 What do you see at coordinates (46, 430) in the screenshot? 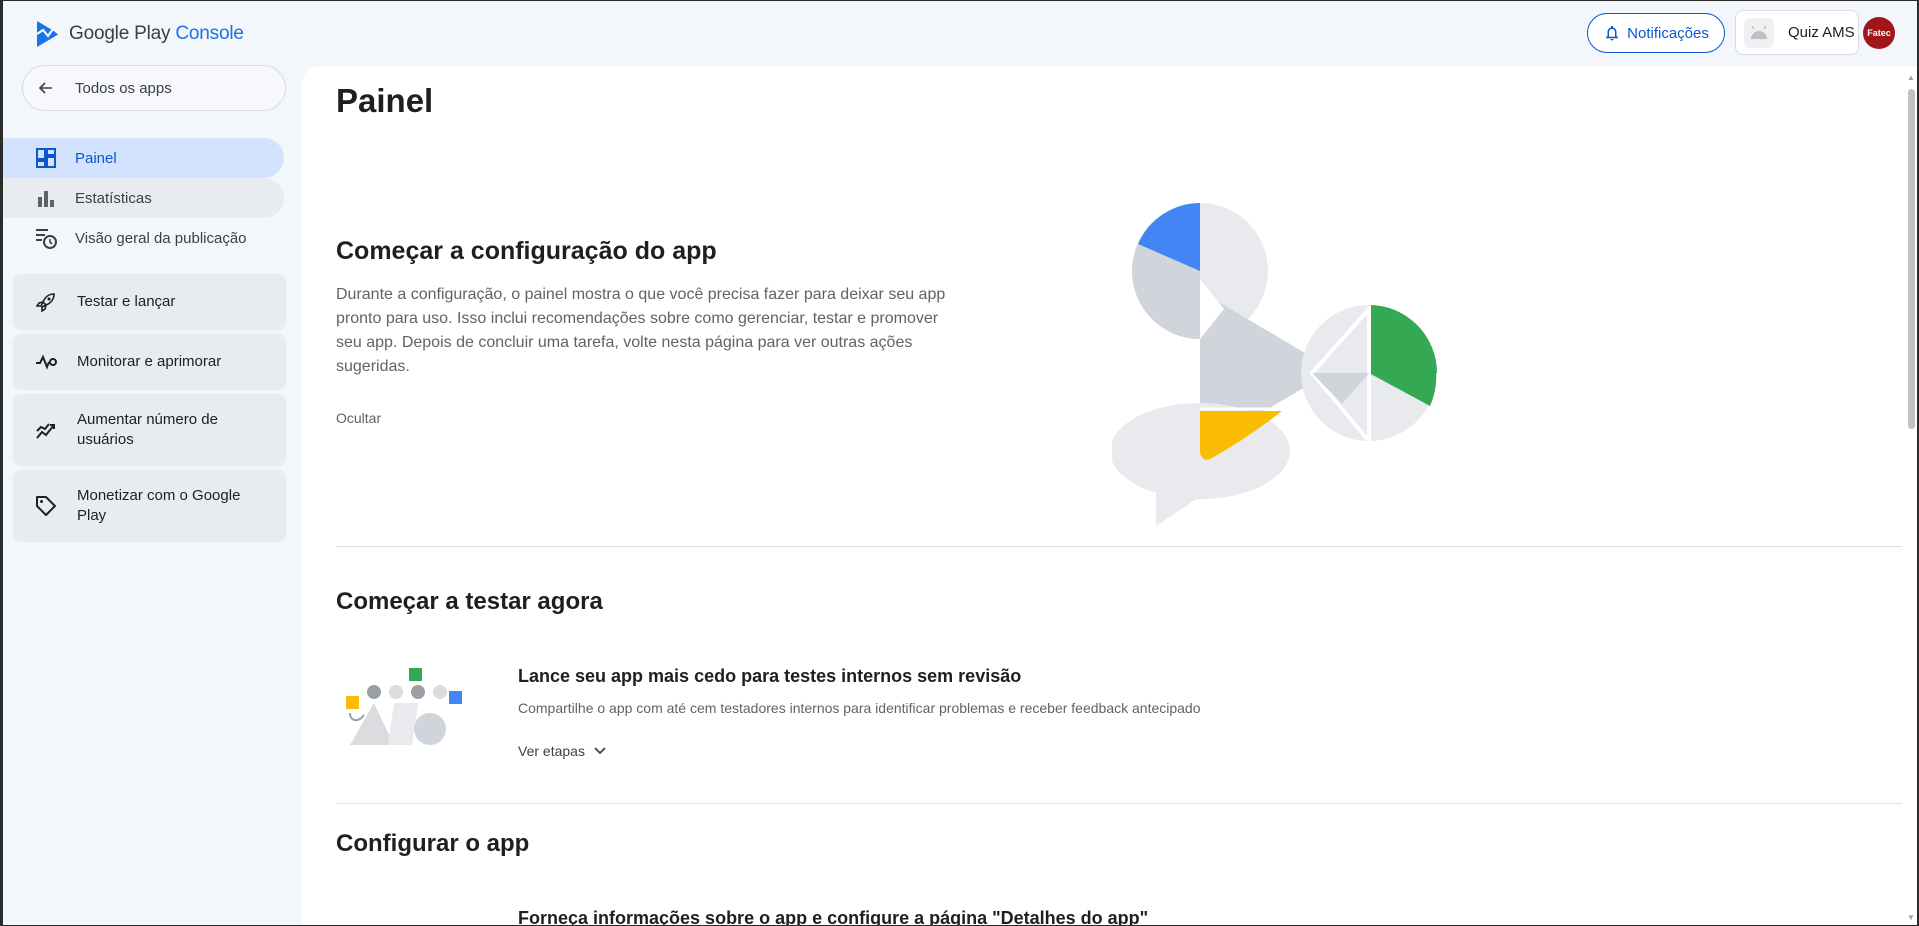
I see `growth-icon` at bounding box center [46, 430].